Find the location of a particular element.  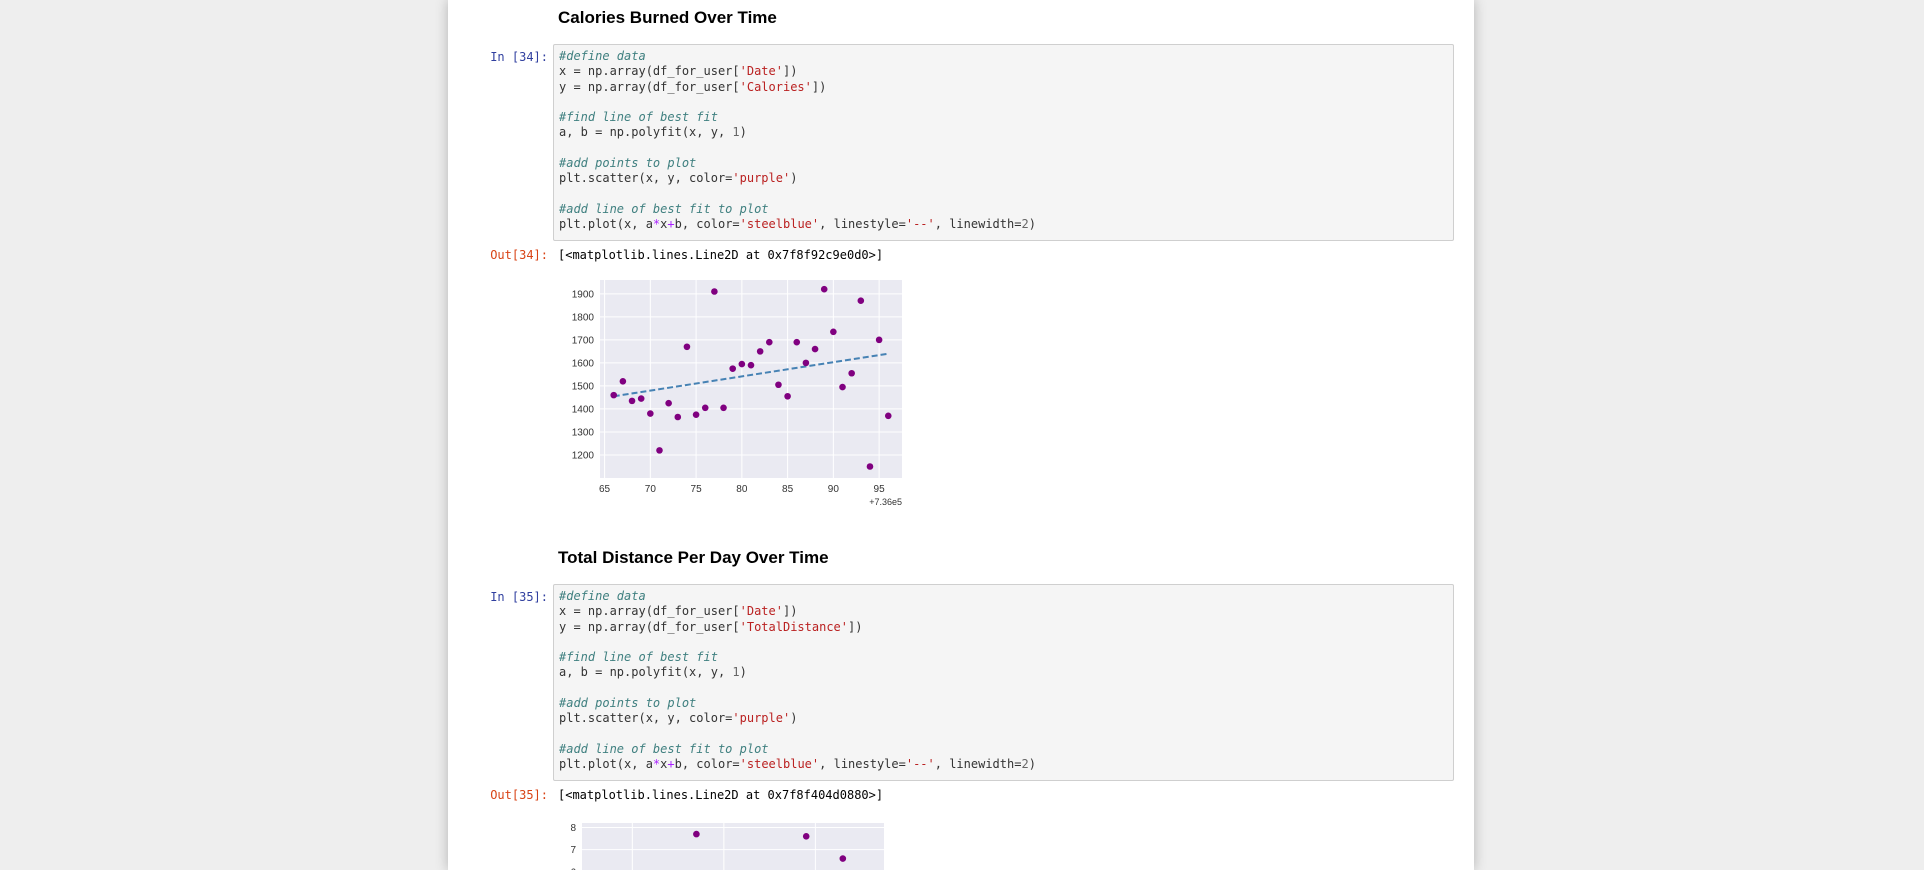

code-token: ]) is located at coordinates (819, 86).